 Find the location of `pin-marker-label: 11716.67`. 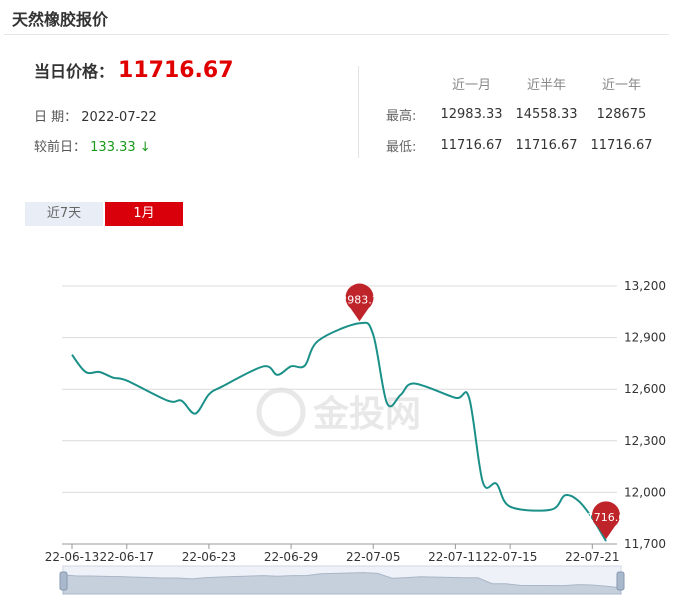

pin-marker-label: 11716.67 is located at coordinates (606, 517).